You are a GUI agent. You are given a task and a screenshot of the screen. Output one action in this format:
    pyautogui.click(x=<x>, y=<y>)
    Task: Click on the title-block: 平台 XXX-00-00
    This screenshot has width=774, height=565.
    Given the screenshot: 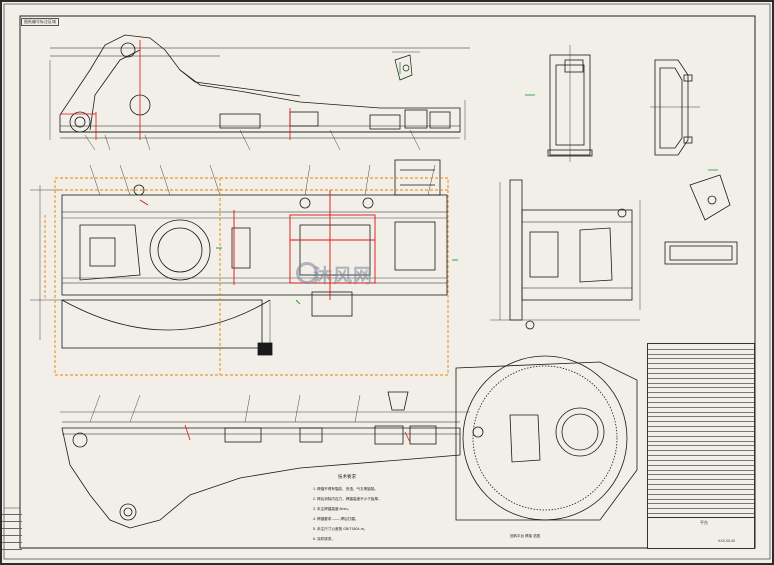 What is the action you would take?
    pyautogui.click(x=701, y=533)
    